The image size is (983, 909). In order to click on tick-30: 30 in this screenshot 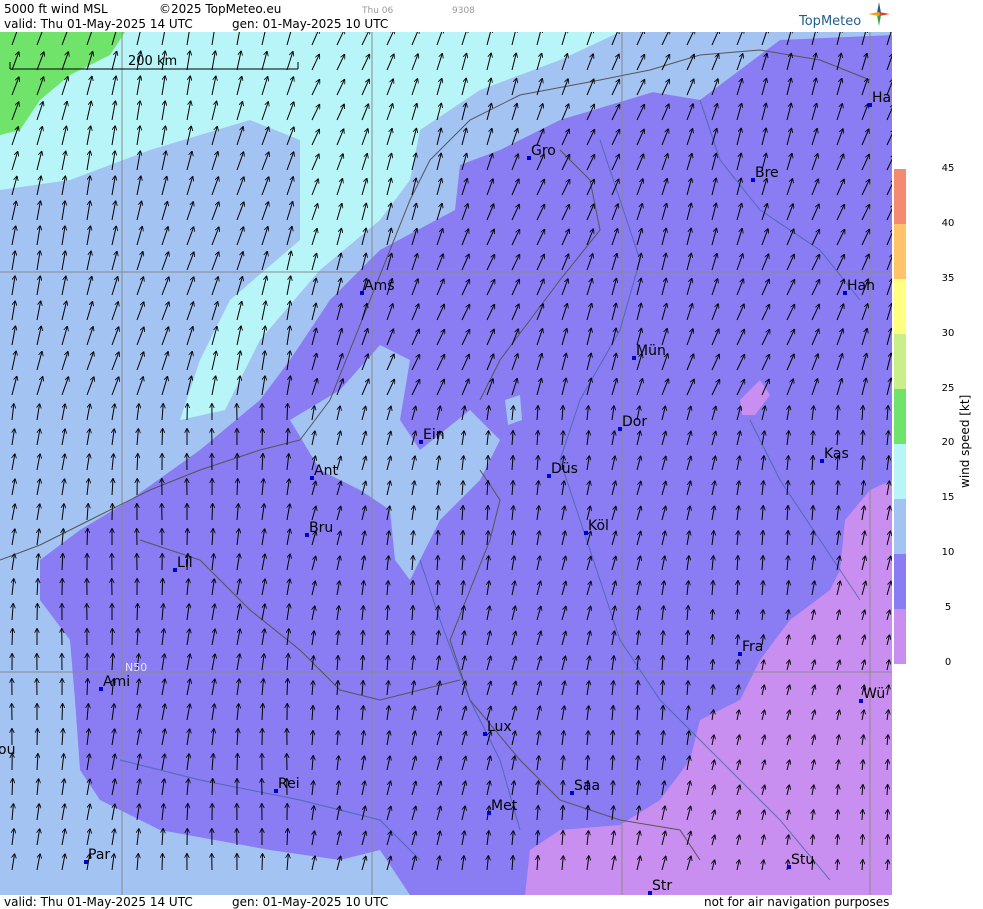, I will do `click(948, 333)`.